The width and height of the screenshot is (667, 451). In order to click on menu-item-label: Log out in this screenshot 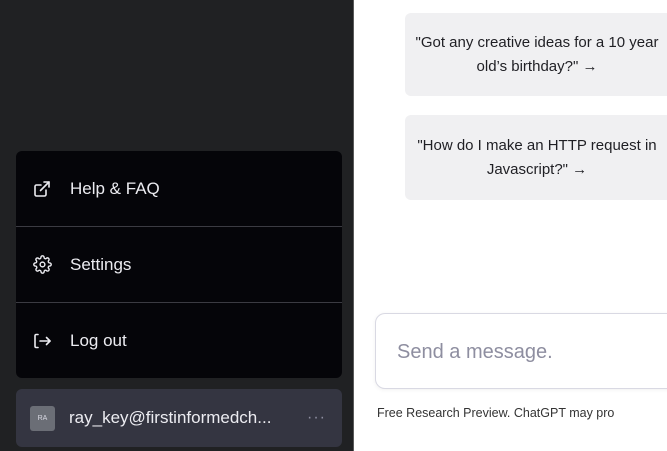, I will do `click(98, 340)`.